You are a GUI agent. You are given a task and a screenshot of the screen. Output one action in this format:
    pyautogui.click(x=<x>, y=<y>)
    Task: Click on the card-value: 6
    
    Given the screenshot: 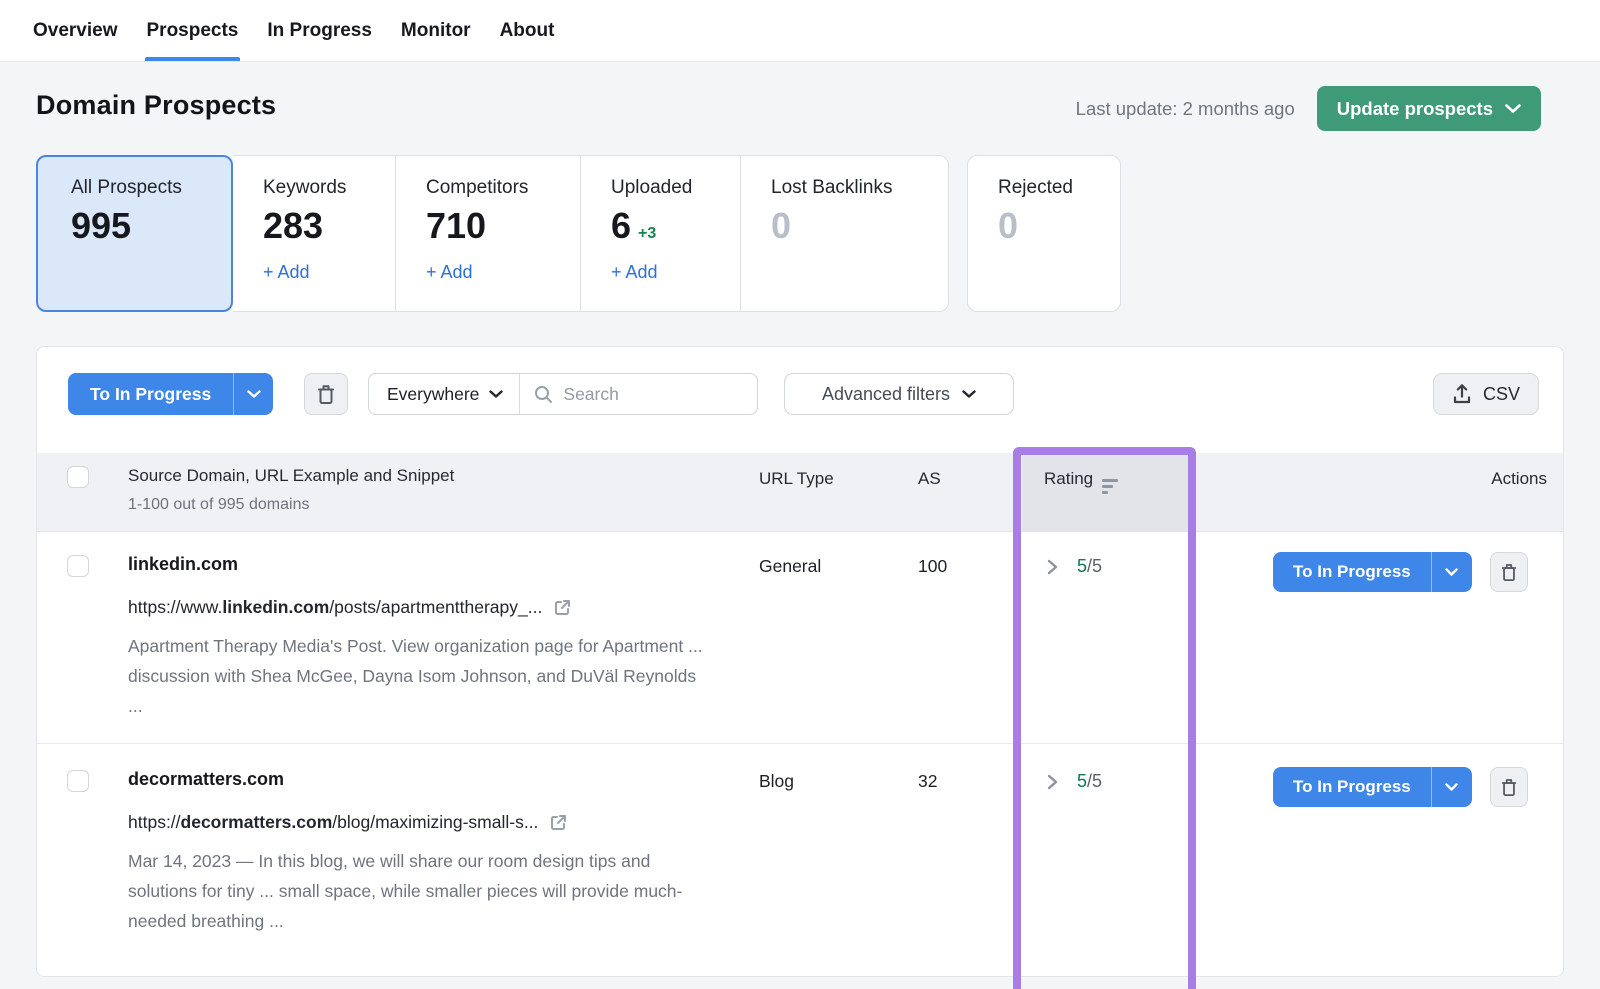 What is the action you would take?
    pyautogui.click(x=621, y=225)
    